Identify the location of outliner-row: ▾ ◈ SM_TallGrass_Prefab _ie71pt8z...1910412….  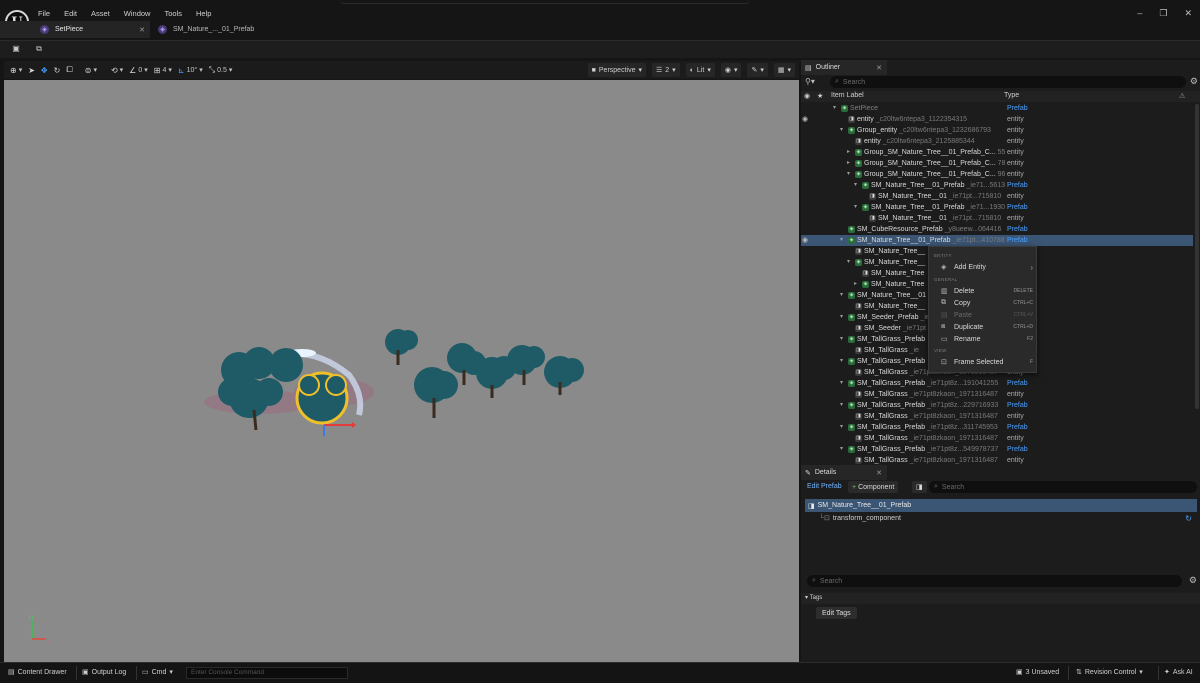
(997, 383).